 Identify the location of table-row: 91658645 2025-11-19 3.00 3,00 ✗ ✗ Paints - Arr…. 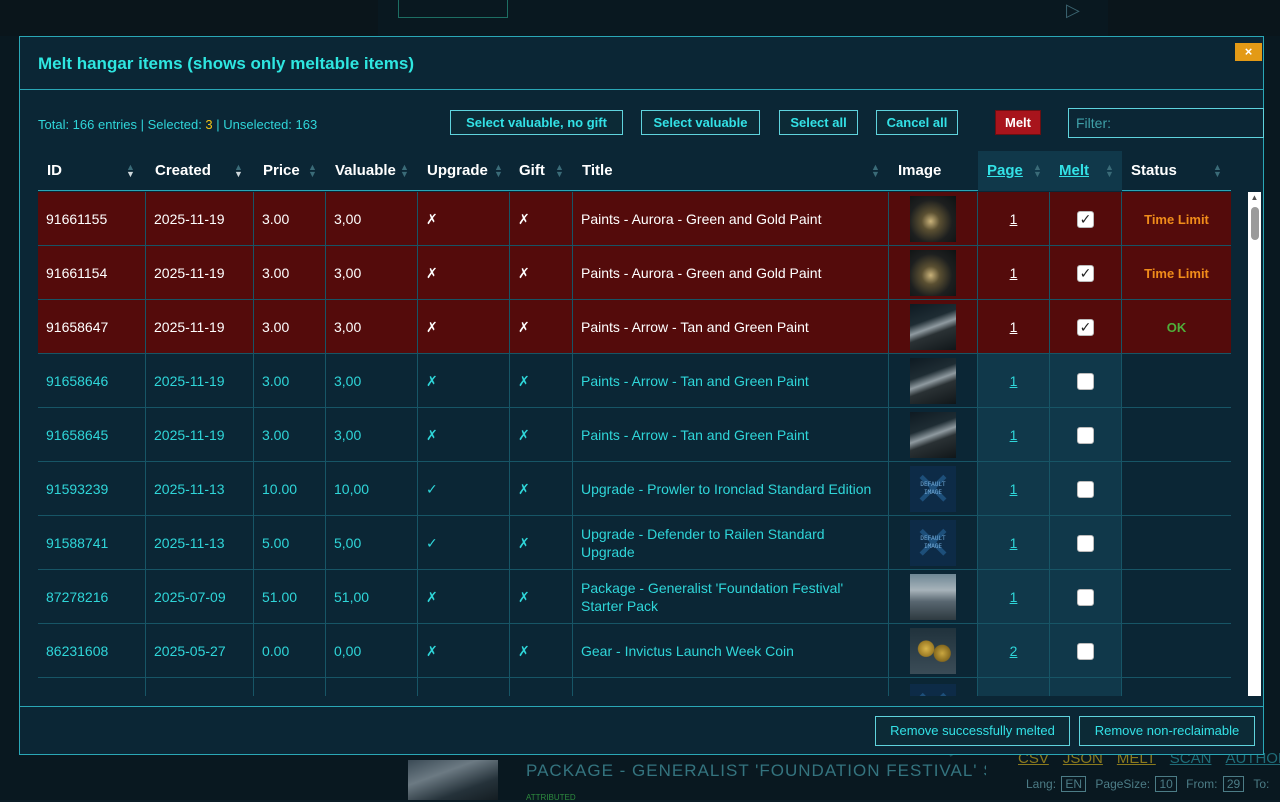
(634, 435).